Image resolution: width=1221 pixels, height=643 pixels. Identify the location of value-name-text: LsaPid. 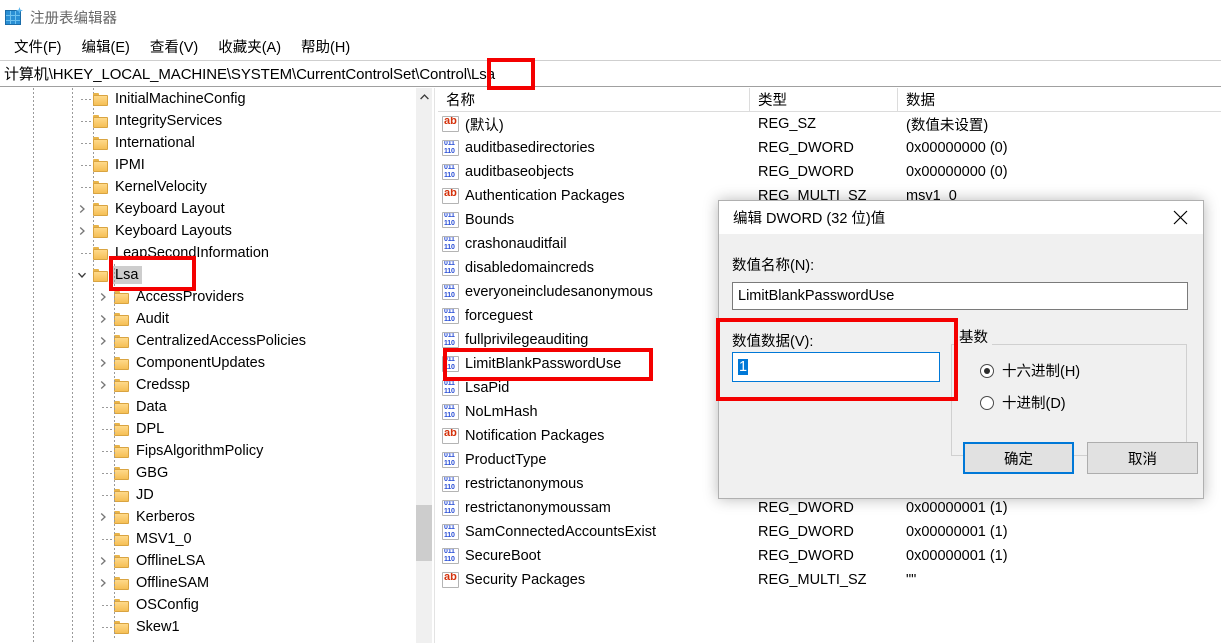
(487, 388).